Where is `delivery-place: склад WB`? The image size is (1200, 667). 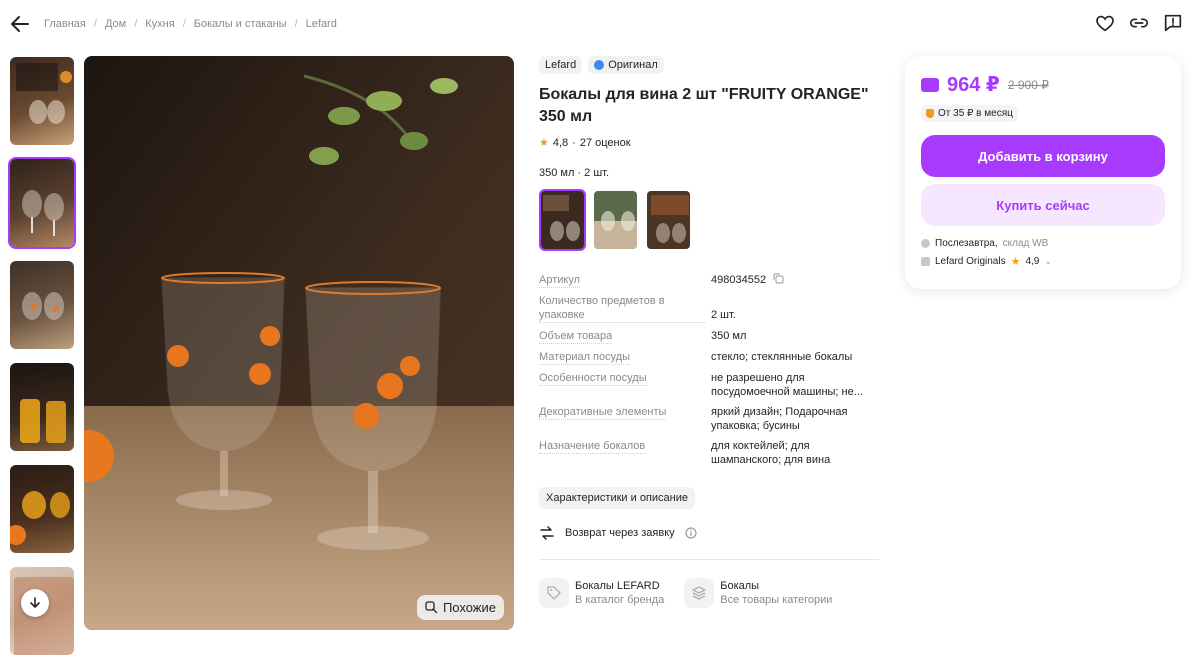
delivery-place: склад WB is located at coordinates (1025, 243).